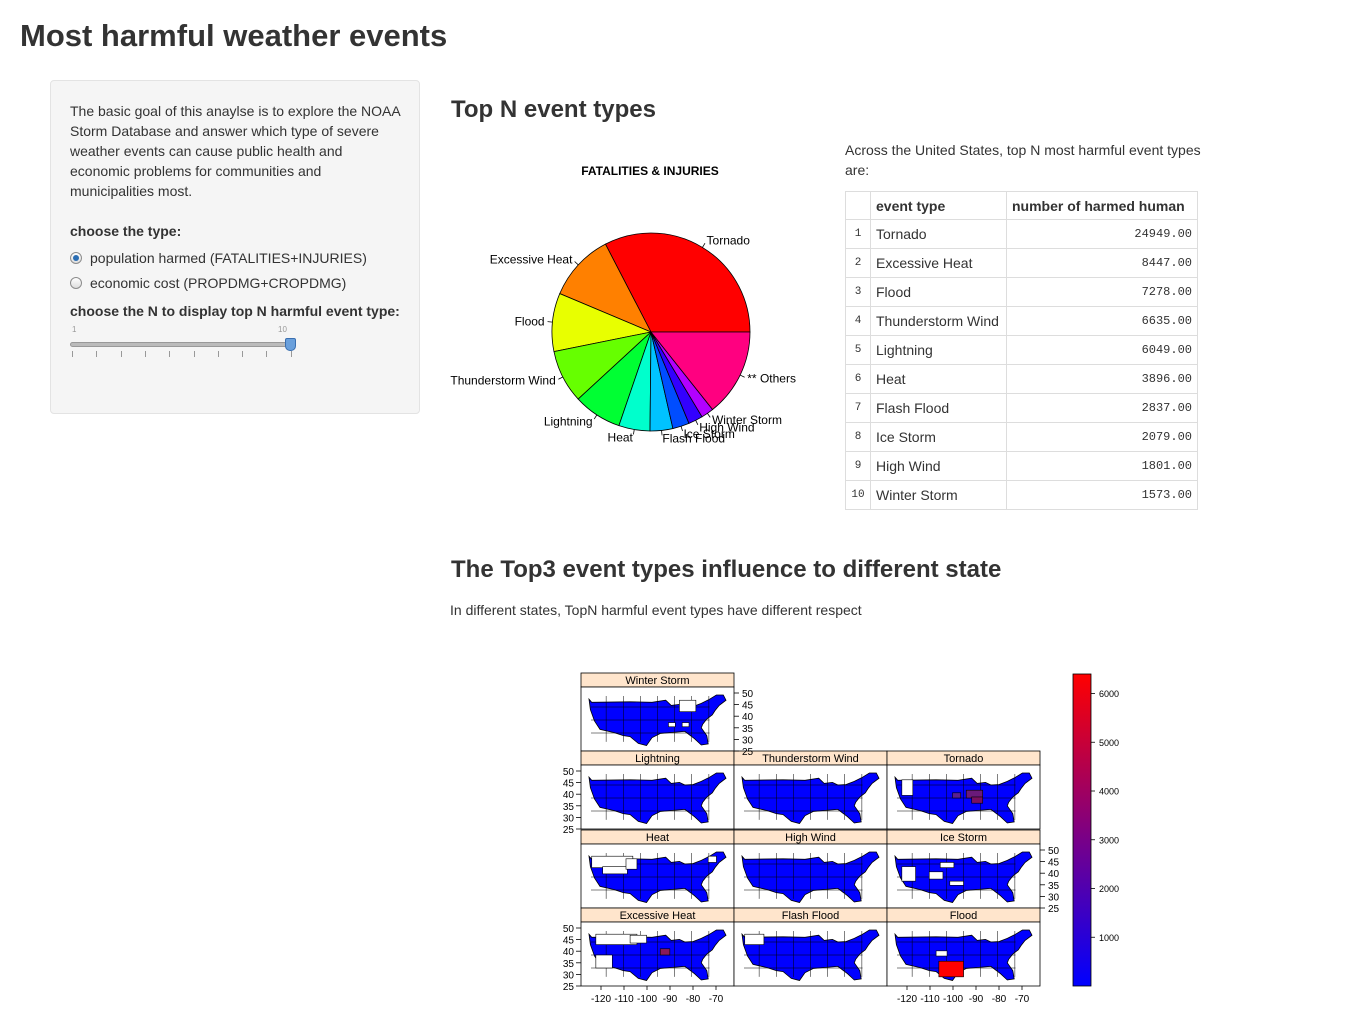  What do you see at coordinates (729, 241) in the screenshot?
I see `pie-slice-label: Tornado` at bounding box center [729, 241].